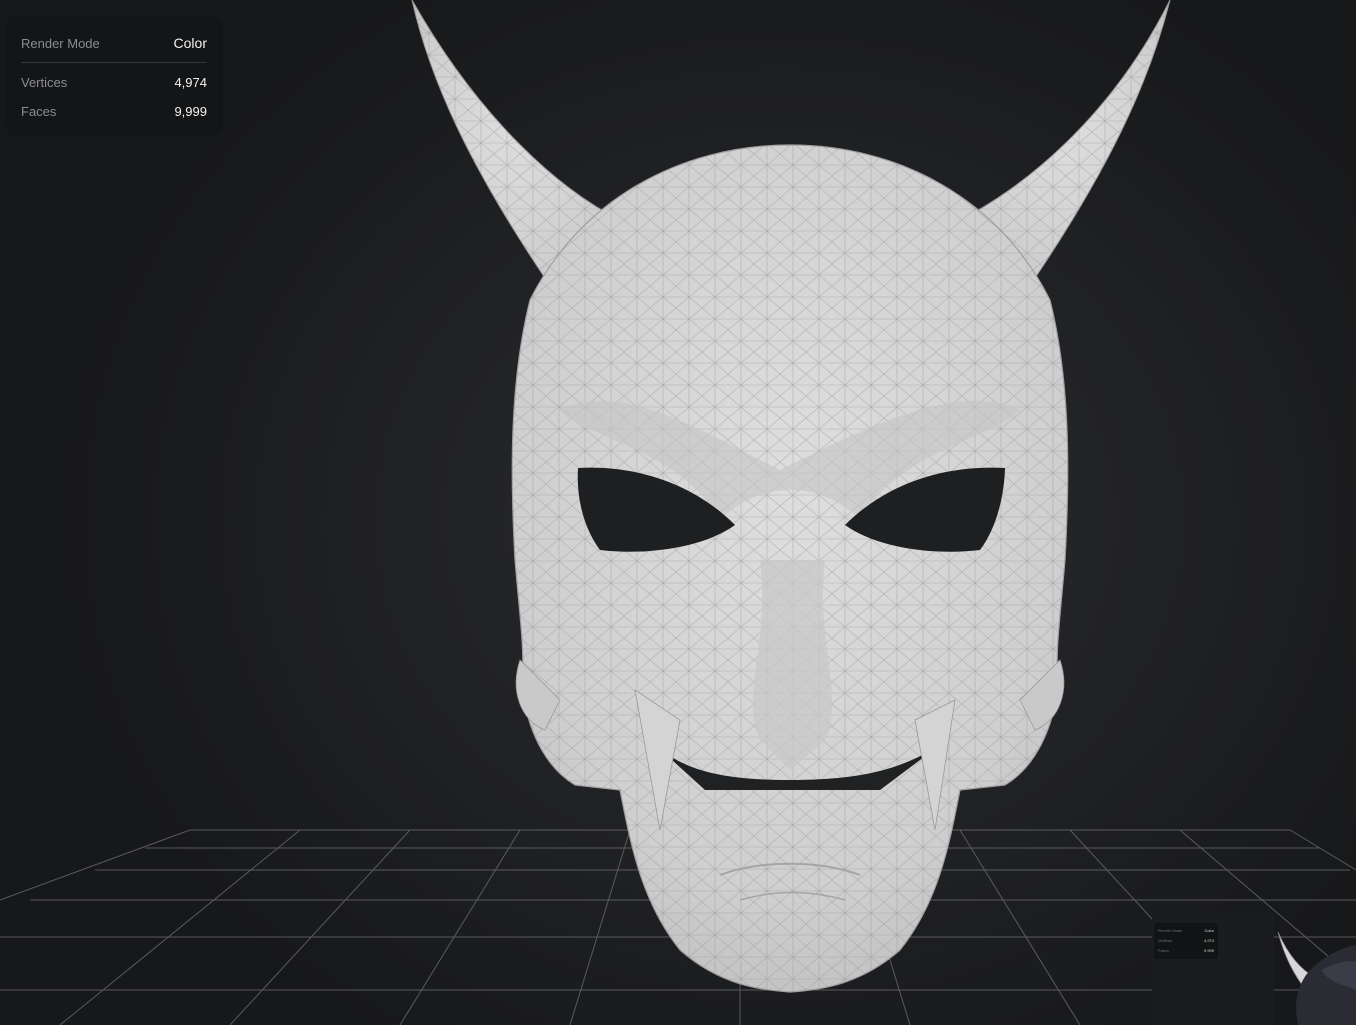 The width and height of the screenshot is (1356, 1025). I want to click on vertices-row: Vertices 4,974, so click(114, 82).